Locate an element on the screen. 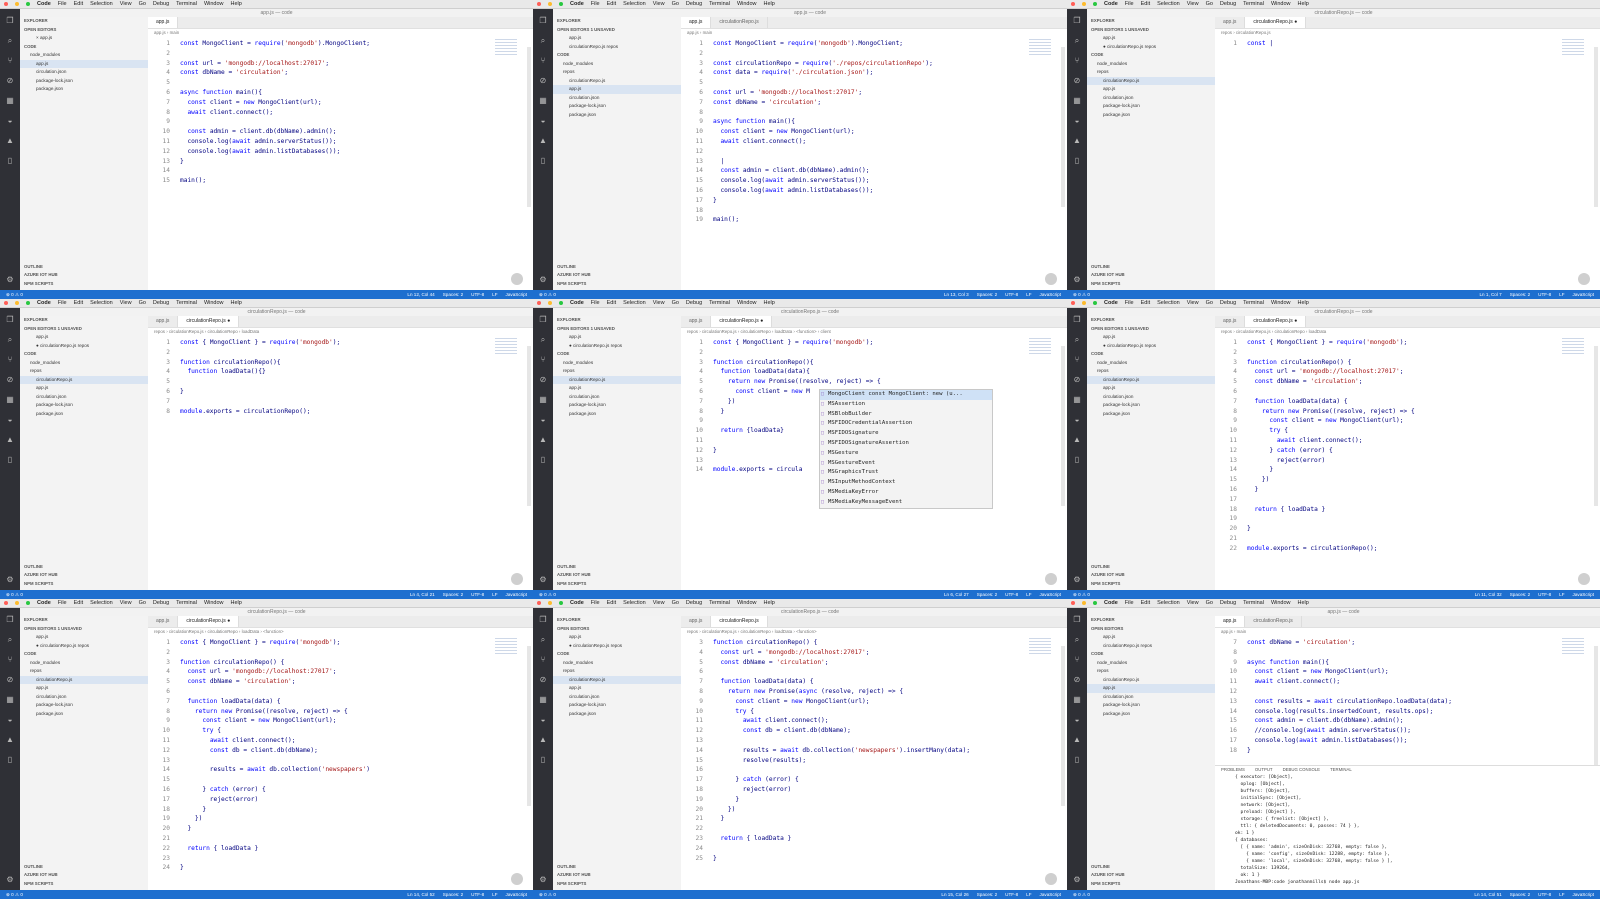 This screenshot has height=899, width=1600. status-item: Ln 1, Col 7 is located at coordinates (1491, 294).